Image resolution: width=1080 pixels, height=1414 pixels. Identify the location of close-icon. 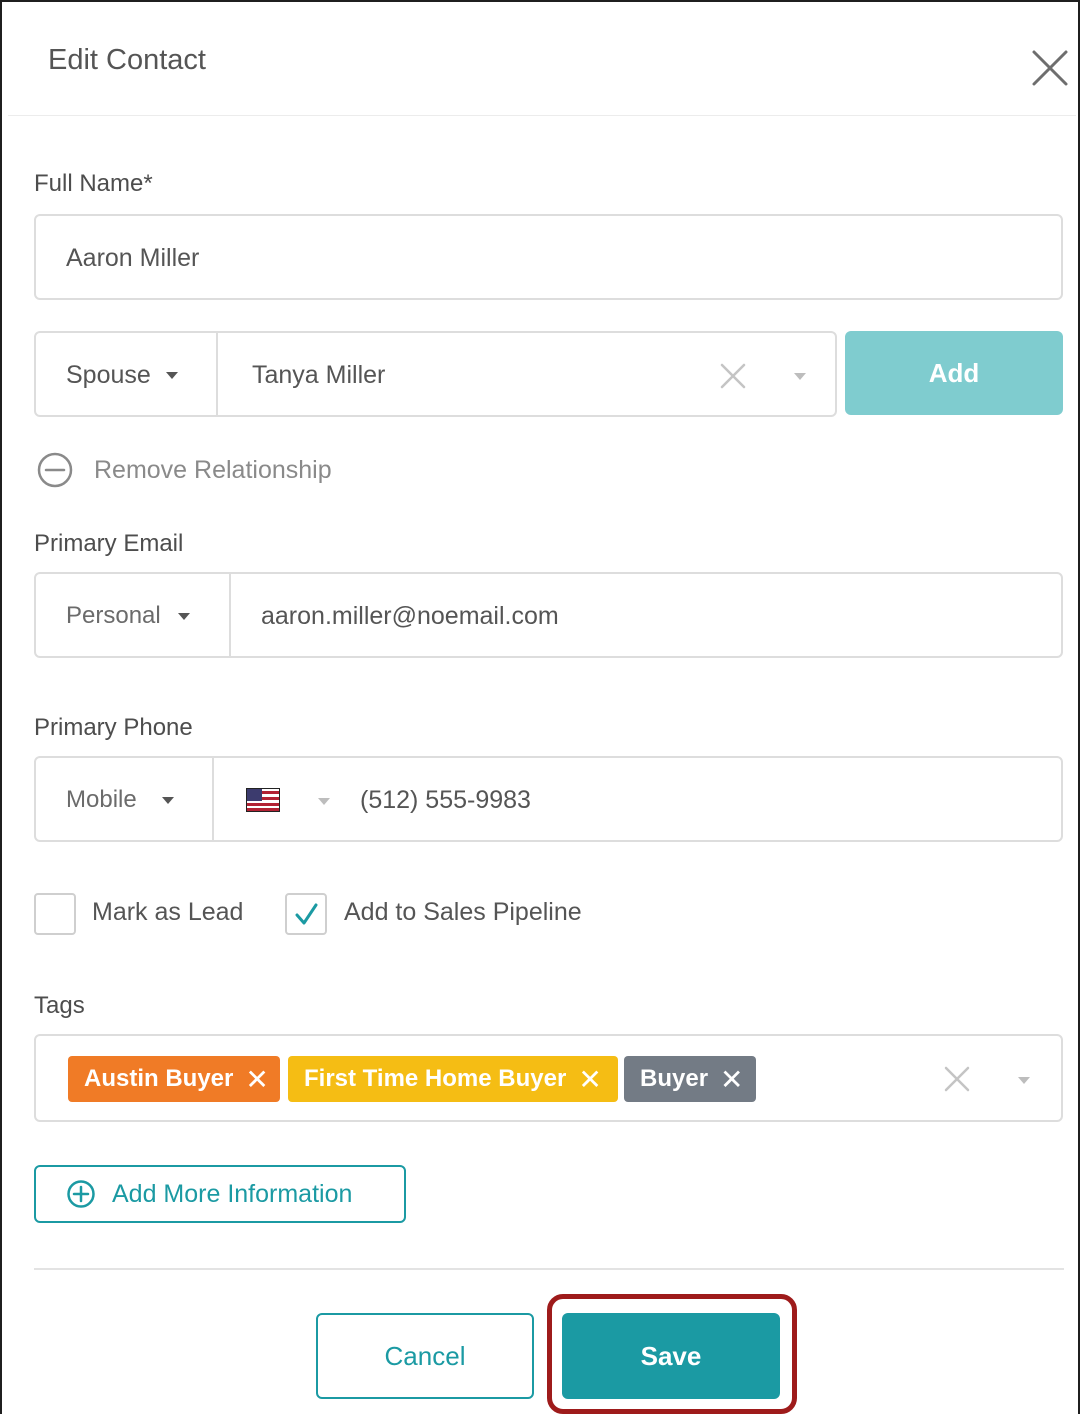
(1050, 68).